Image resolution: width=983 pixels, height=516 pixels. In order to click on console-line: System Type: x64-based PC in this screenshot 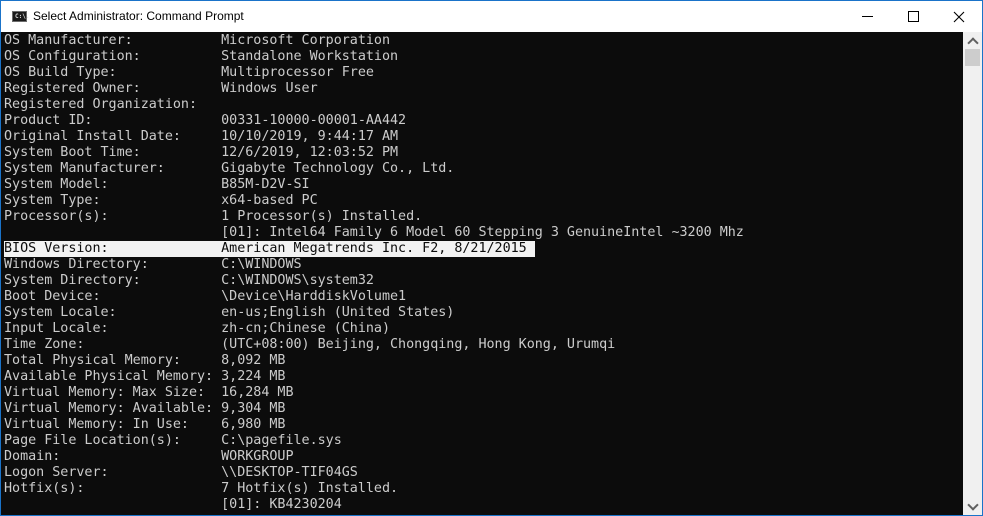, I will do `click(161, 200)`.